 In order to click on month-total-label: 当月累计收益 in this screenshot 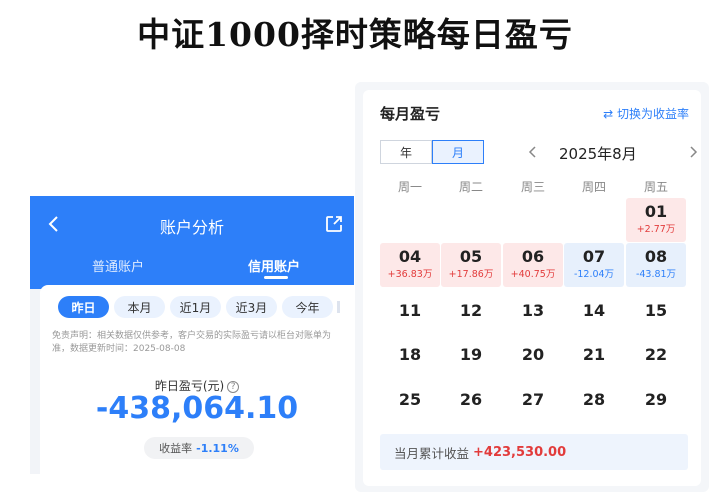, I will do `click(432, 453)`.